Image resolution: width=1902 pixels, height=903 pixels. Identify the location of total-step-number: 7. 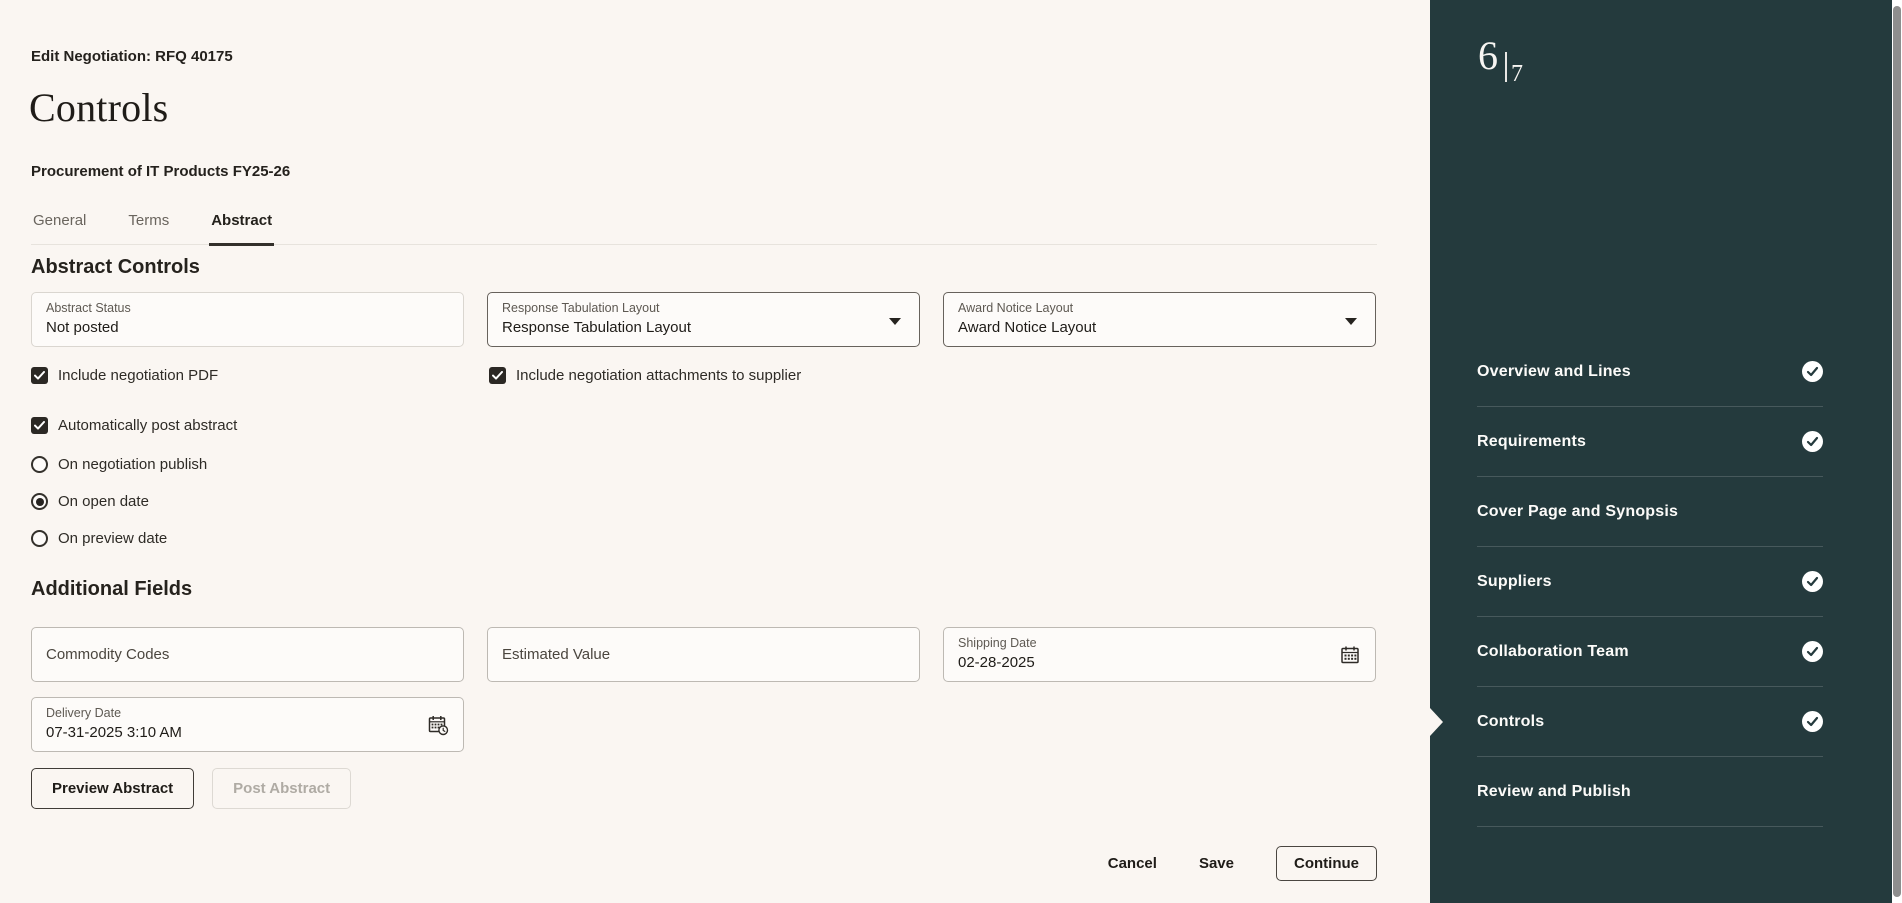
(1517, 74).